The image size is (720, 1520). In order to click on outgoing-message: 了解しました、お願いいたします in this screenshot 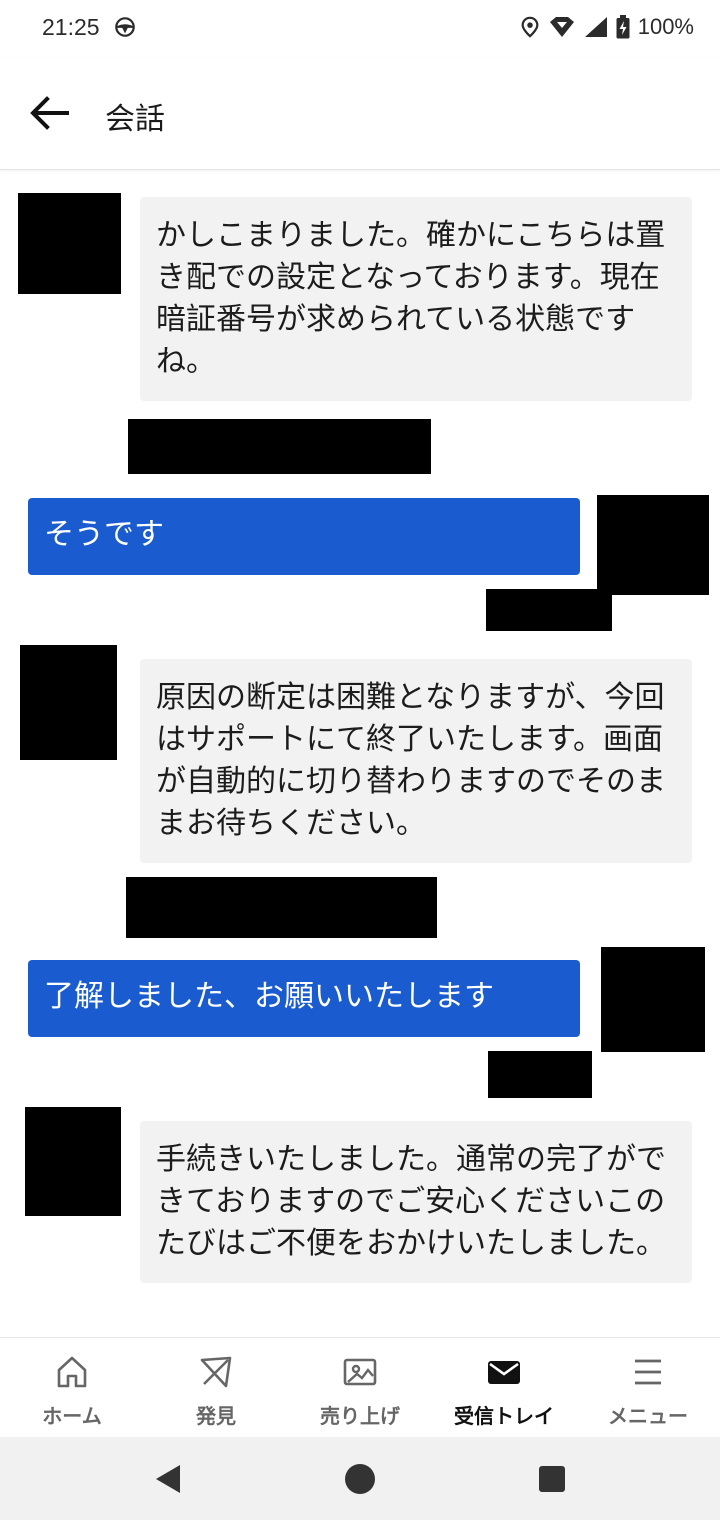, I will do `click(304, 998)`.